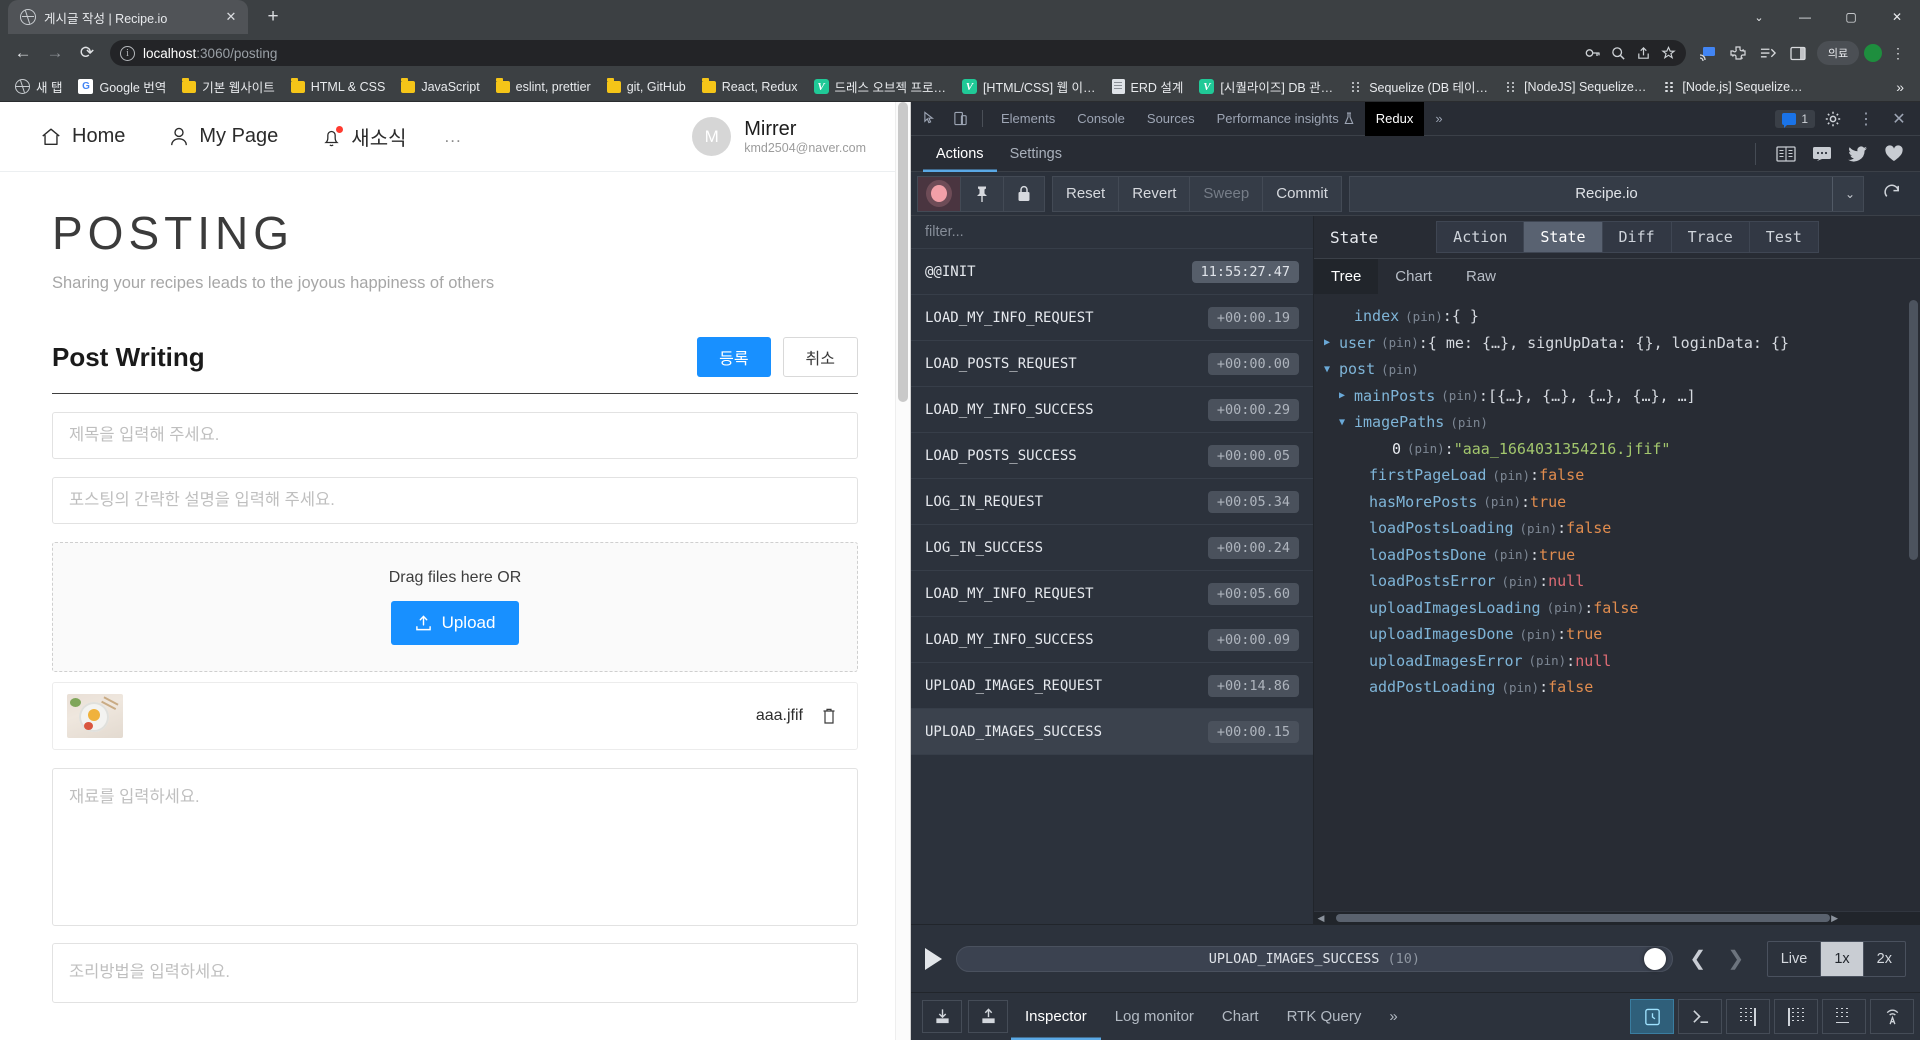 The height and width of the screenshot is (1040, 1920). What do you see at coordinates (455, 847) in the screenshot?
I see `ingredients-textarea` at bounding box center [455, 847].